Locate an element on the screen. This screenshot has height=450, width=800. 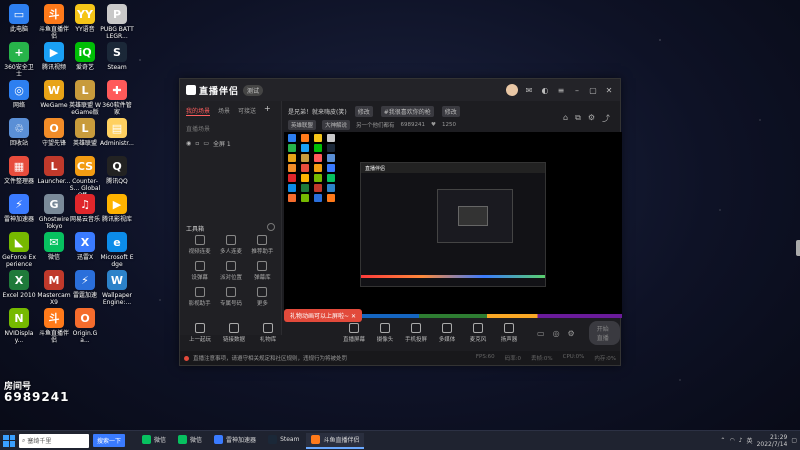
tab-available: 可接送 is located at coordinates (247, 111).